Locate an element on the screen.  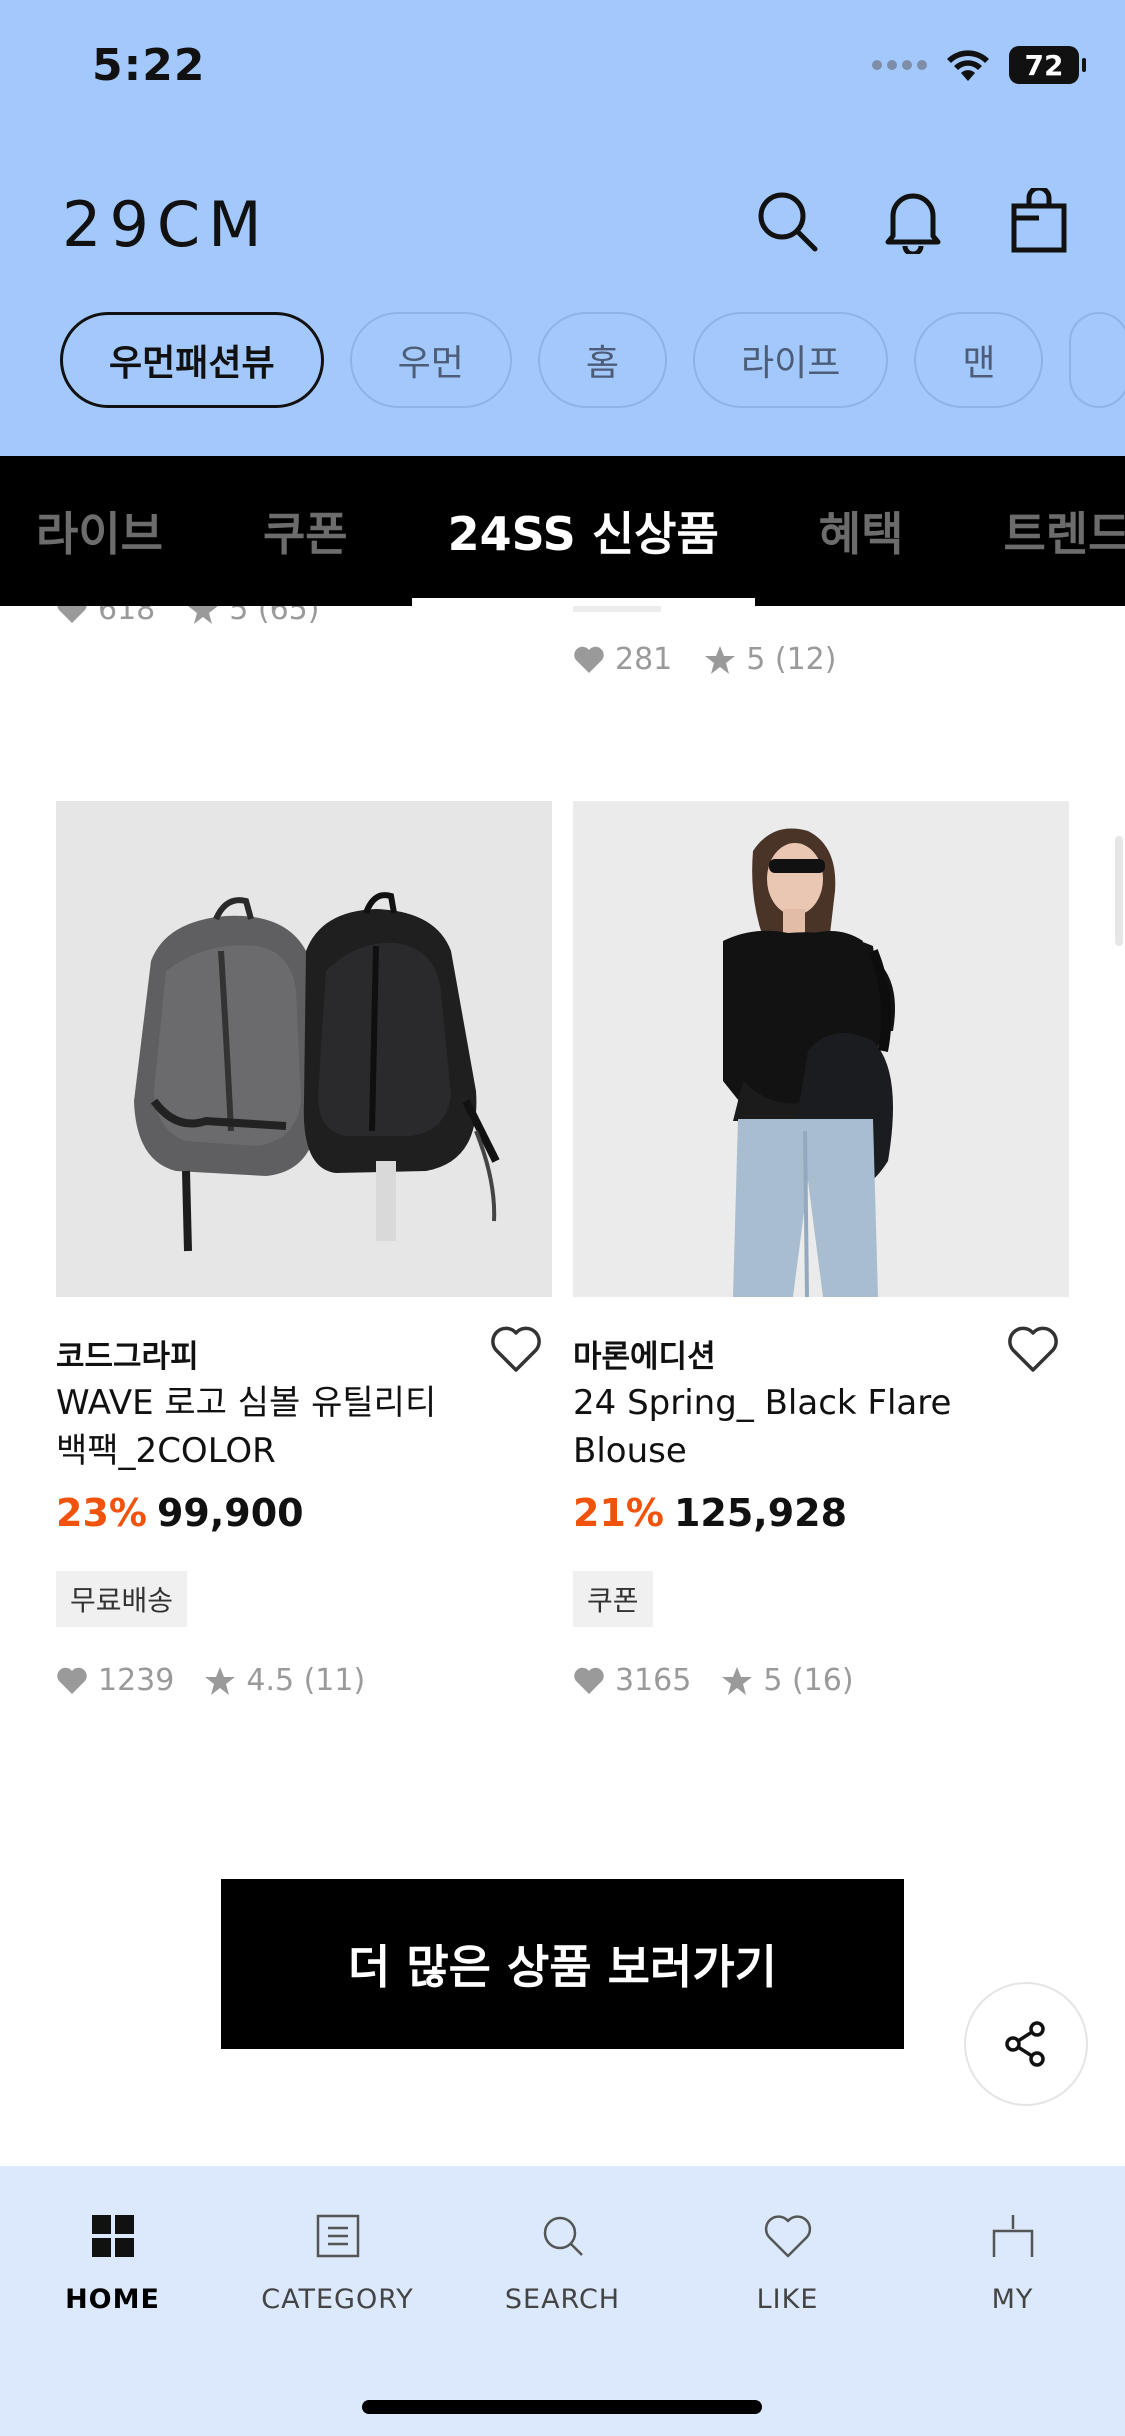
tab-live: 라이브 is located at coordinates (99, 531).